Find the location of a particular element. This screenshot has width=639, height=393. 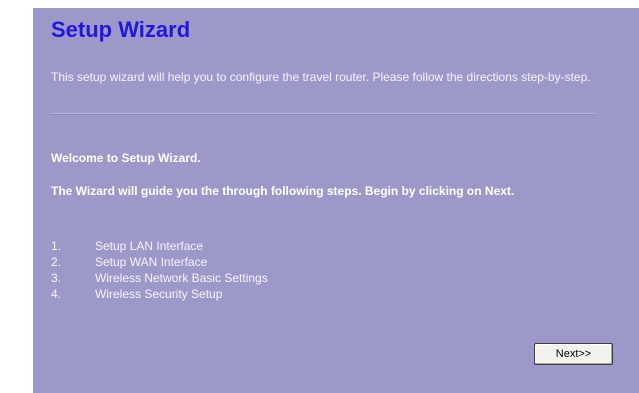

step-label: Setup LAN Interface is located at coordinates (149, 246).